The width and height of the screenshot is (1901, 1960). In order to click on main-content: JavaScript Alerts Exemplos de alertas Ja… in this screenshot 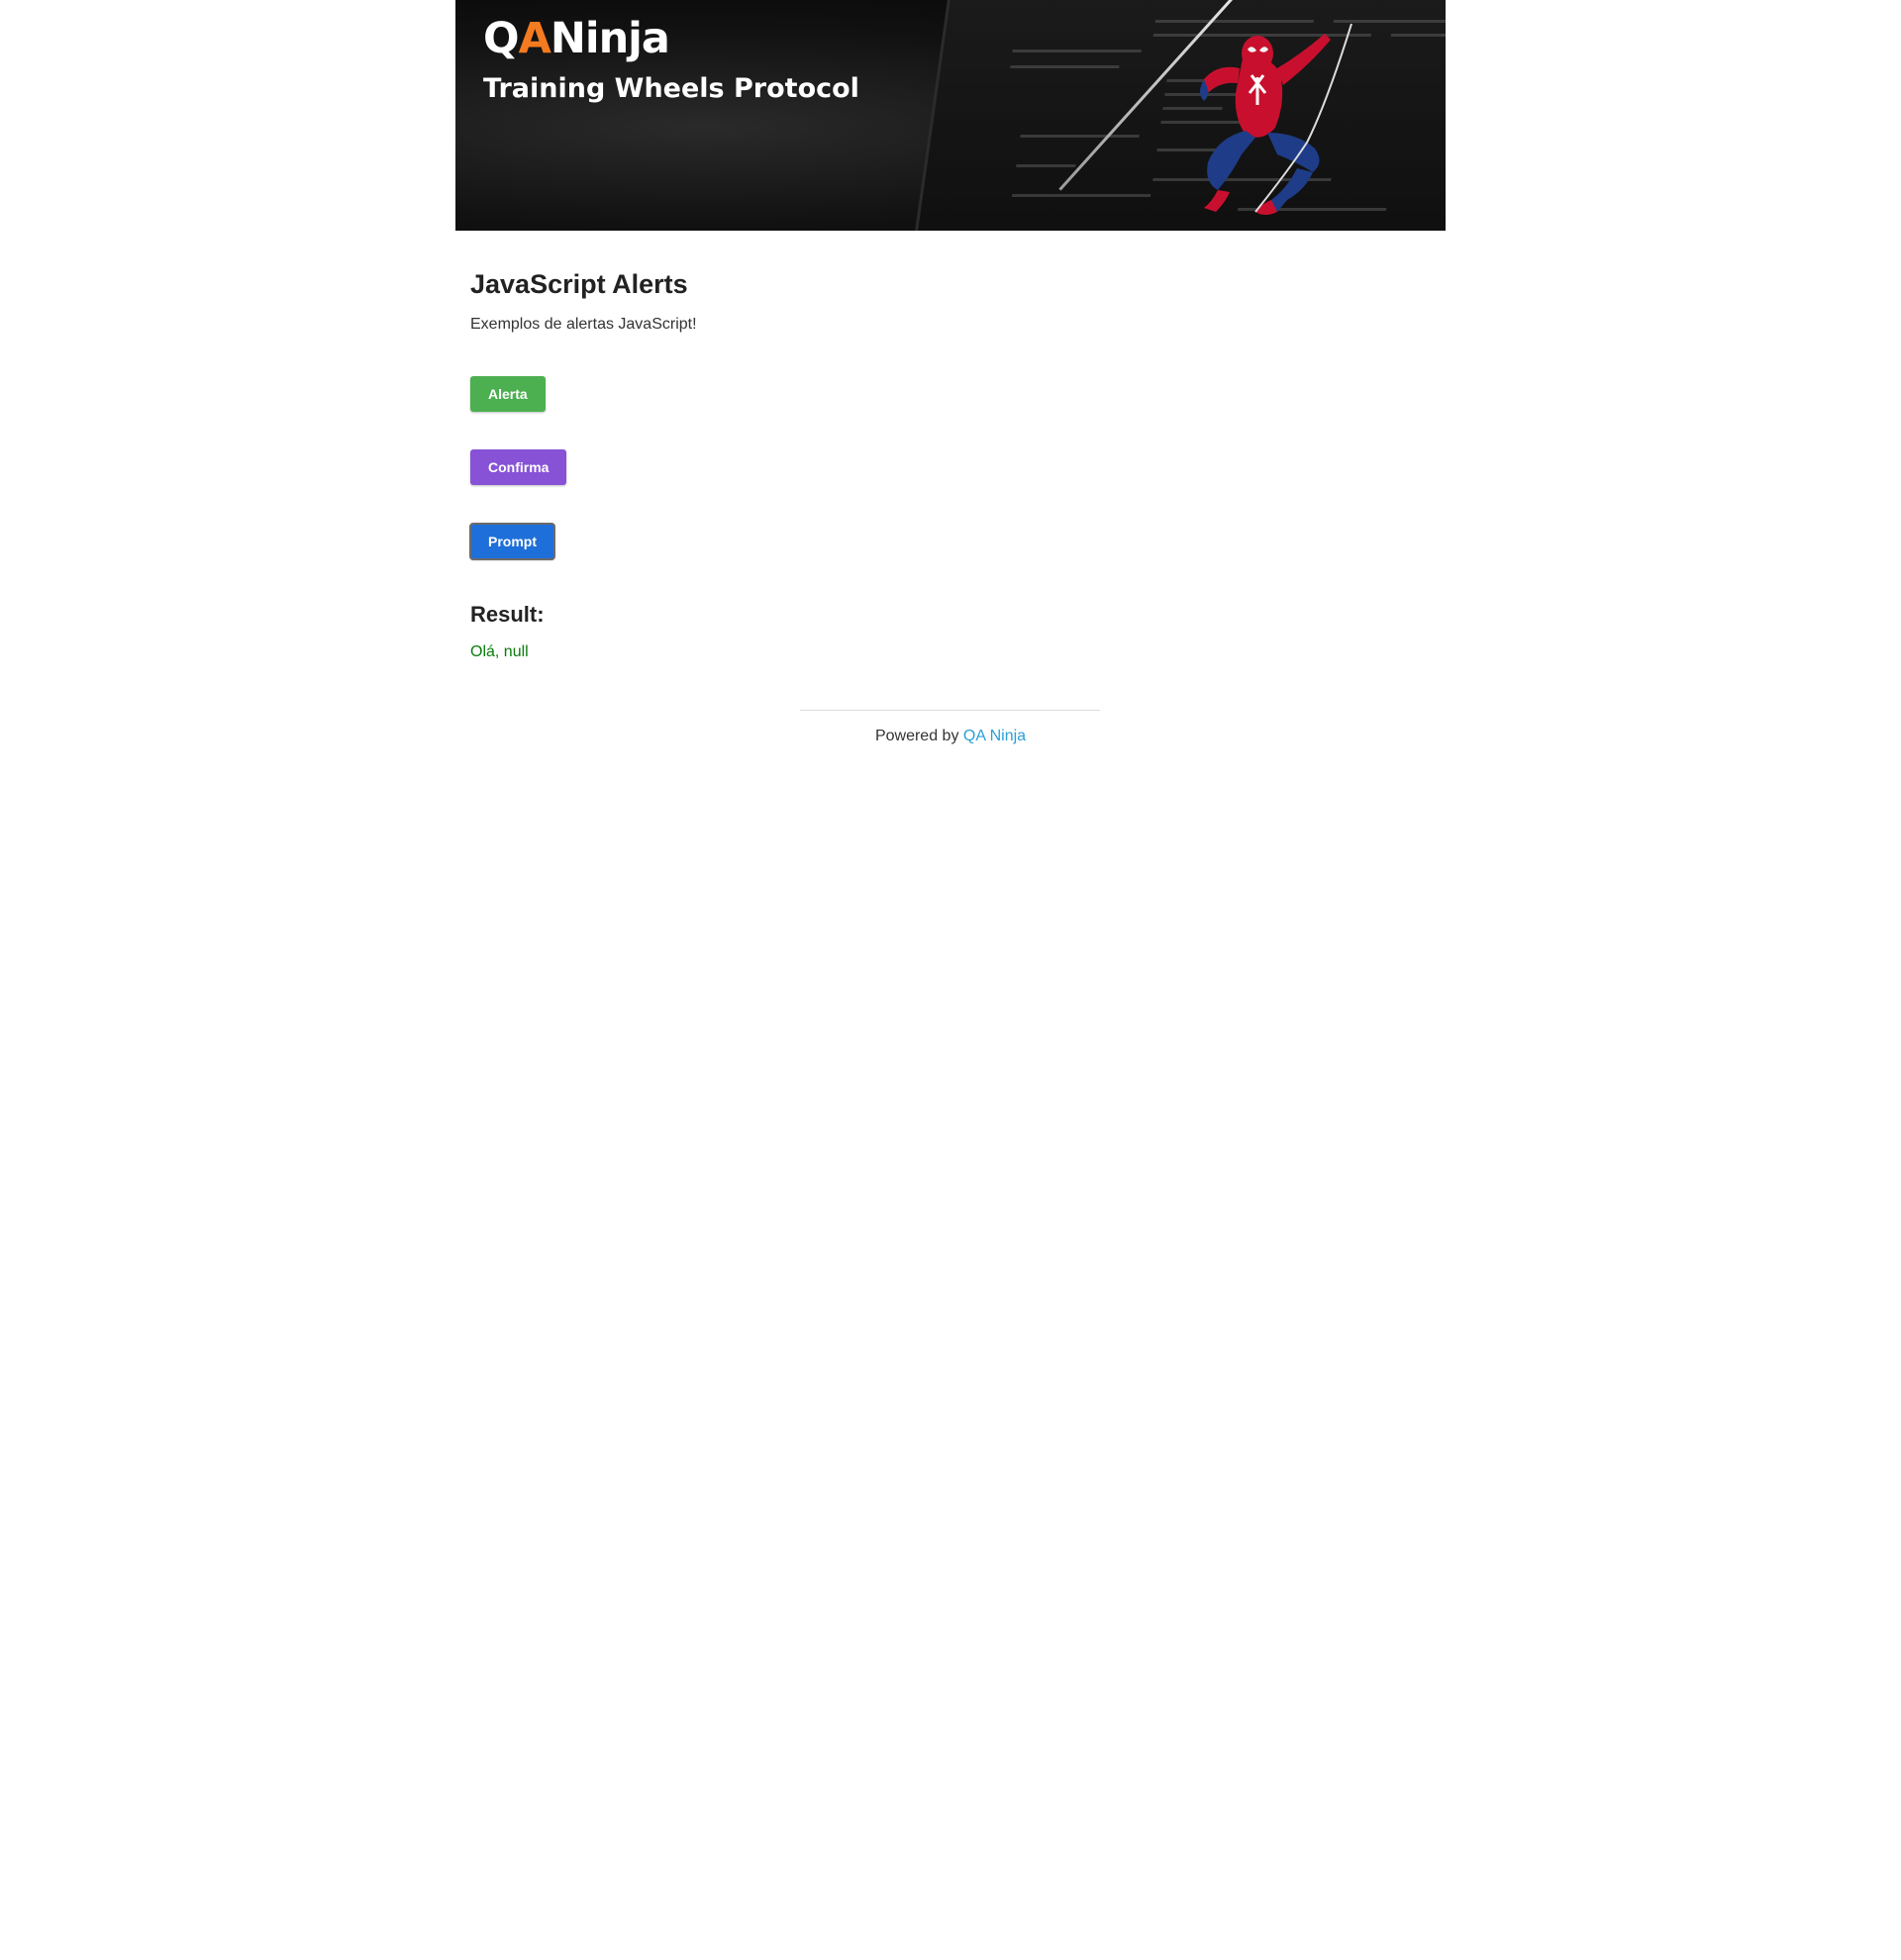, I will do `click(915, 464)`.